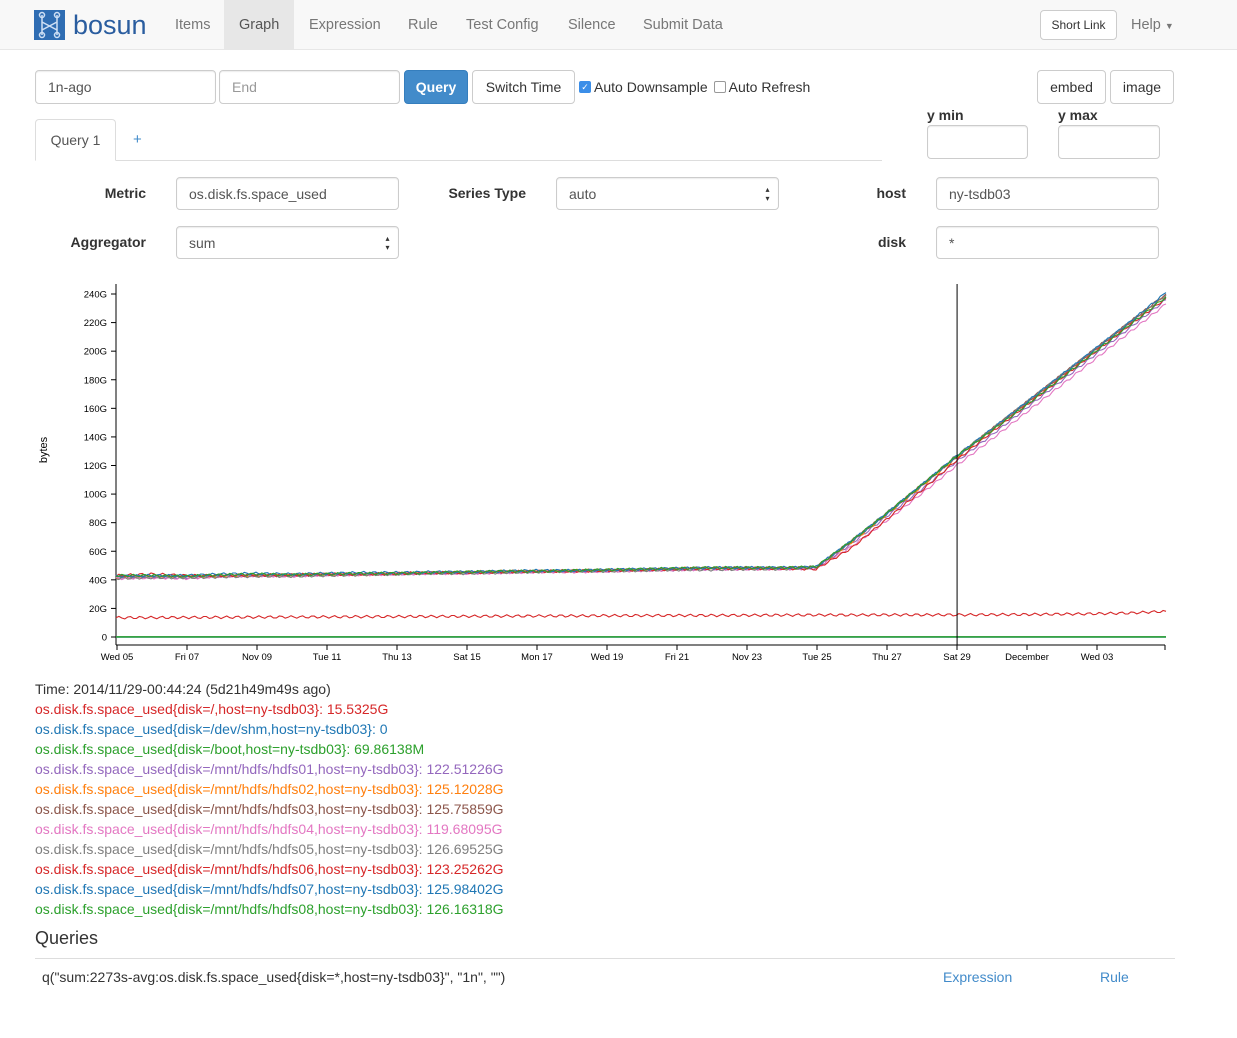 This screenshot has height=1038, width=1237. I want to click on y-tick-label: 20G, so click(98, 609).